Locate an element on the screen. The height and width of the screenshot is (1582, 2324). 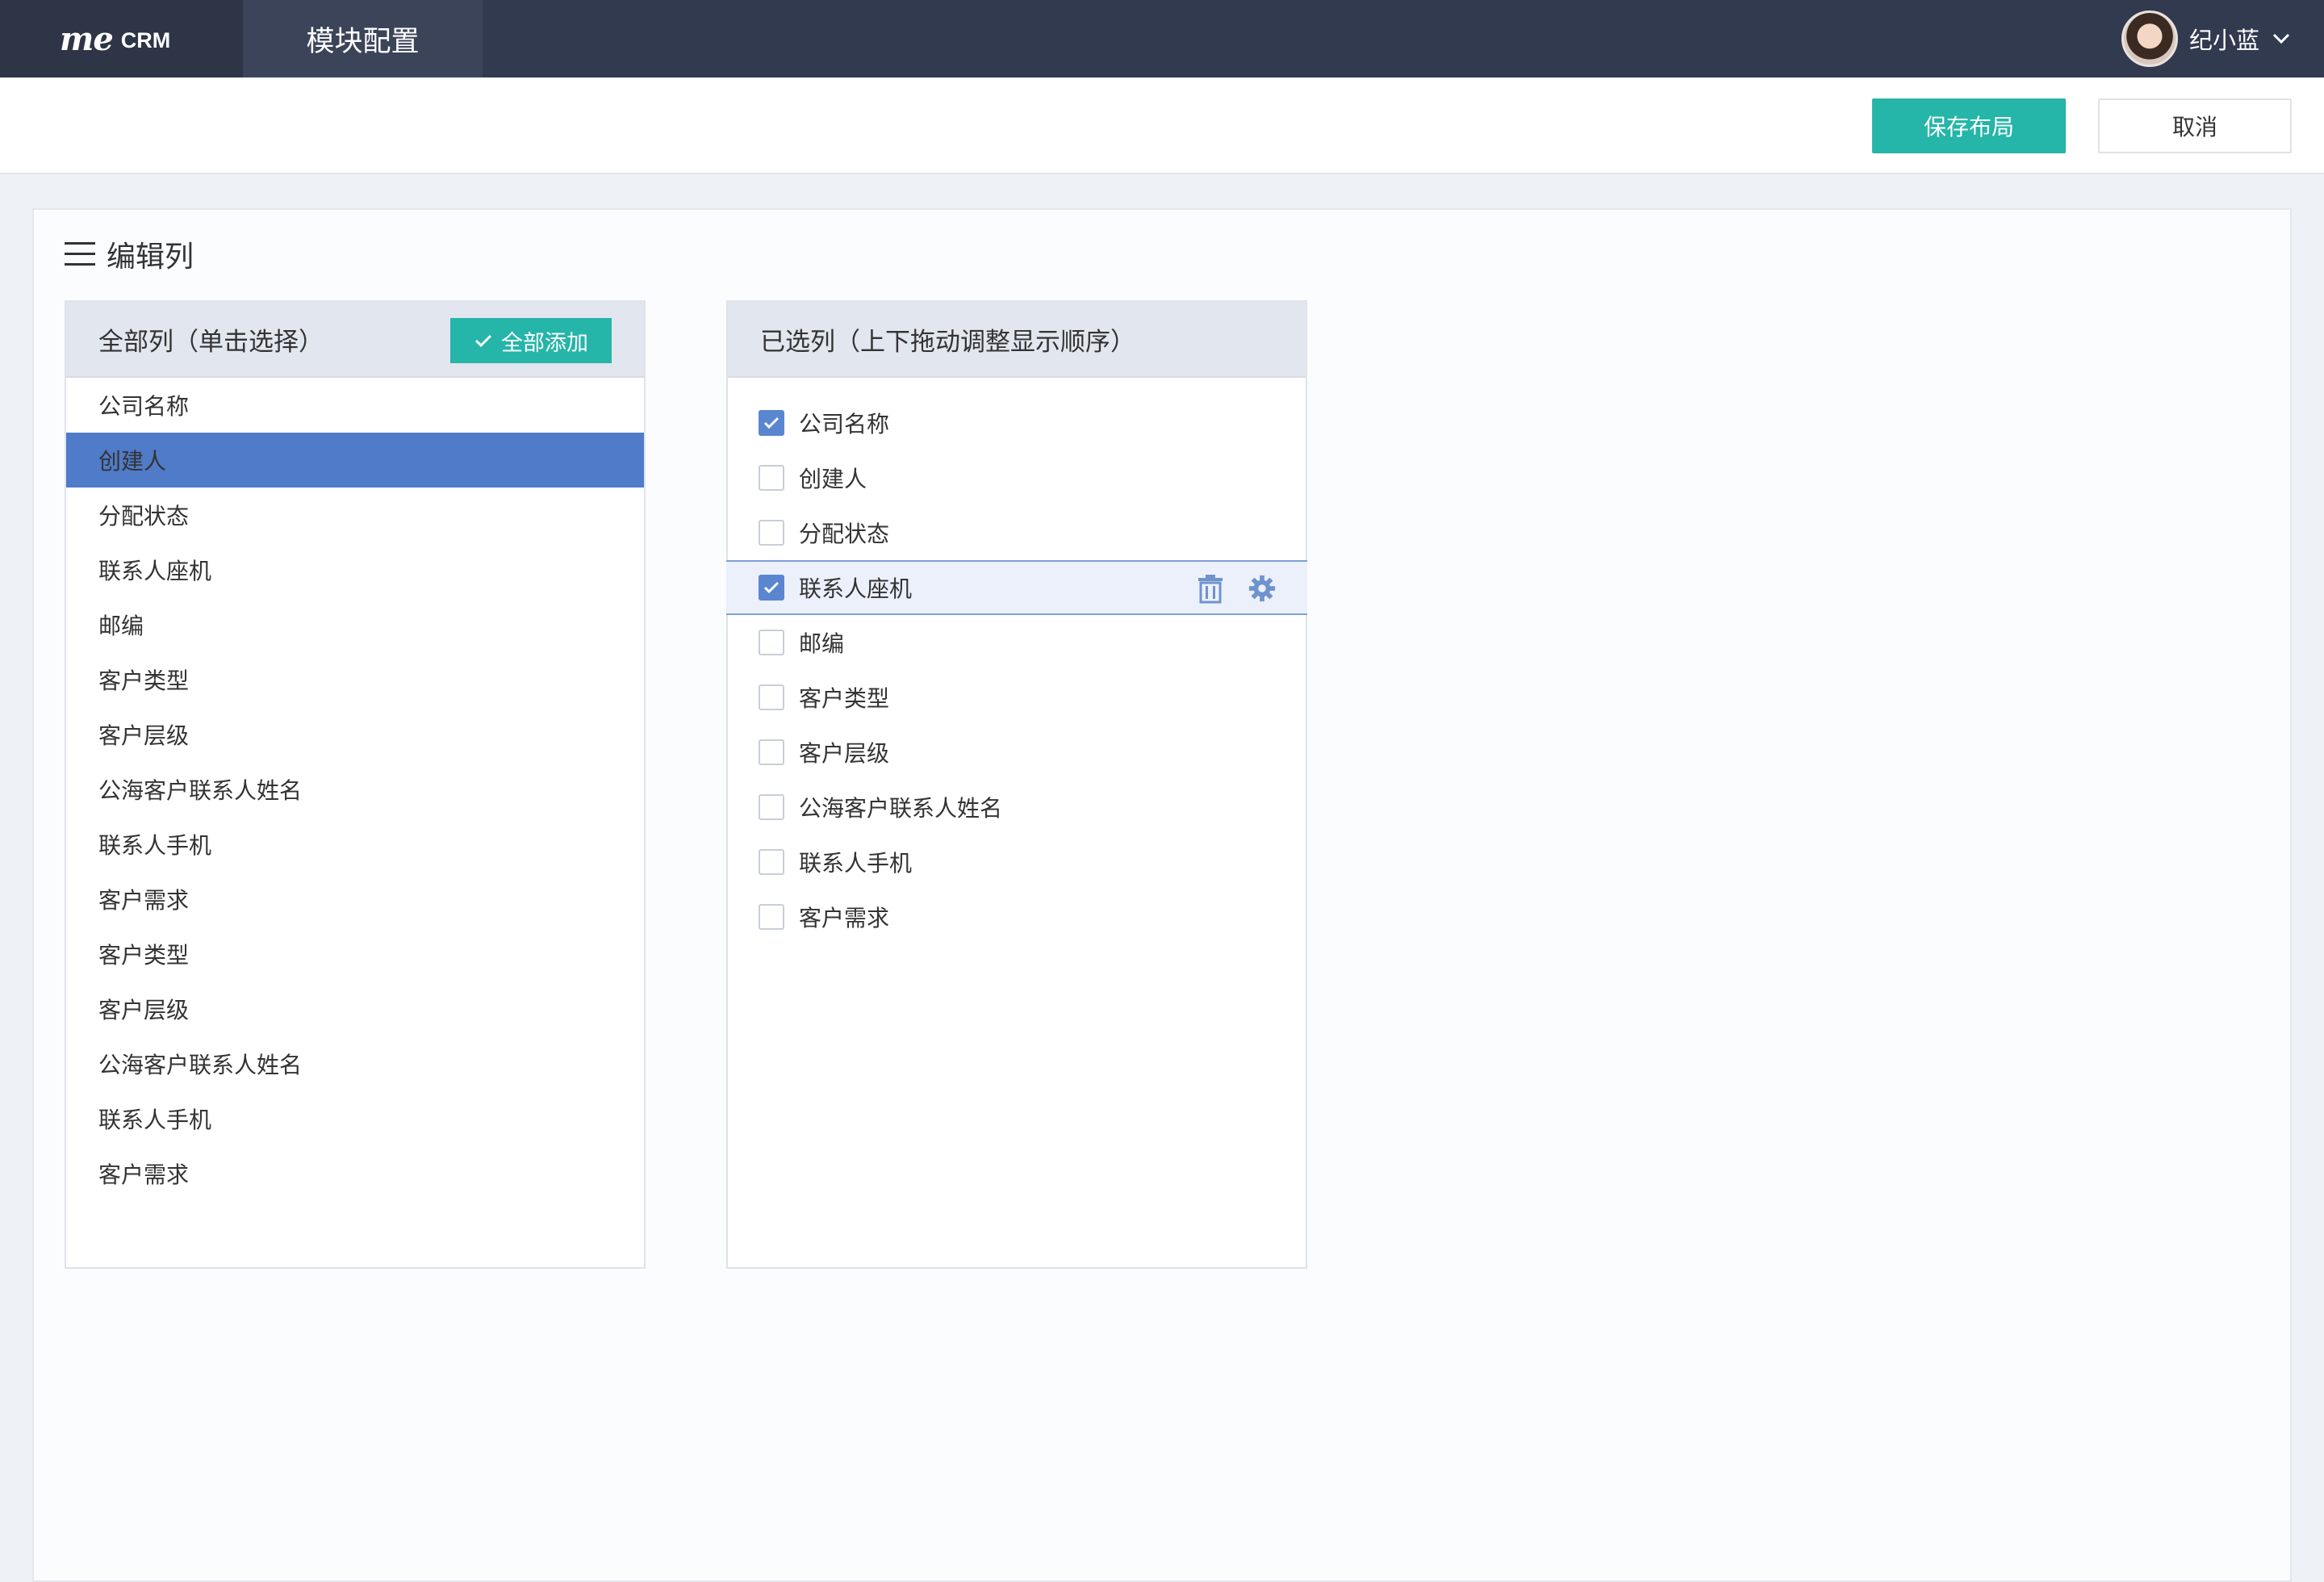
card-title-text: 编辑列 is located at coordinates (150, 257).